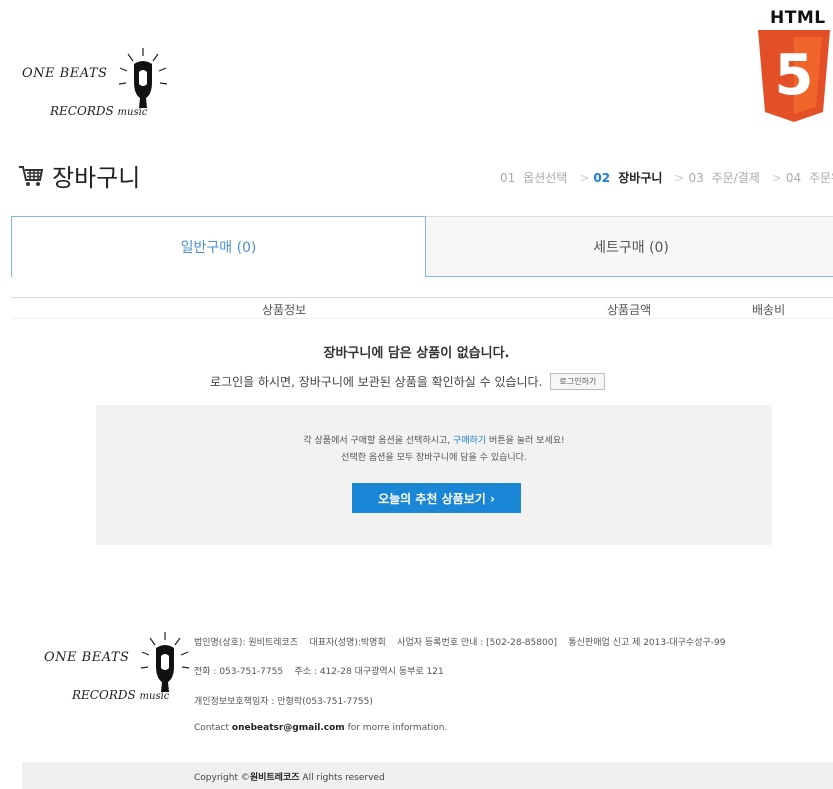 Image resolution: width=833 pixels, height=789 pixels. I want to click on order-steps: 01 옵션선택>02 장바구니>03 주문/결제>04 주문완료, so click(666, 177).